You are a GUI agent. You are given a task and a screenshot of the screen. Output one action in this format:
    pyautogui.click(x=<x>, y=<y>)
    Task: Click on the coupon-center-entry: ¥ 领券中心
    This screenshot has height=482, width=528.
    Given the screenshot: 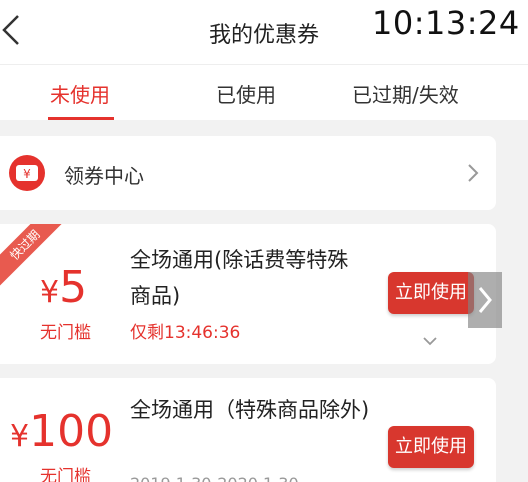 What is the action you would take?
    pyautogui.click(x=248, y=173)
    